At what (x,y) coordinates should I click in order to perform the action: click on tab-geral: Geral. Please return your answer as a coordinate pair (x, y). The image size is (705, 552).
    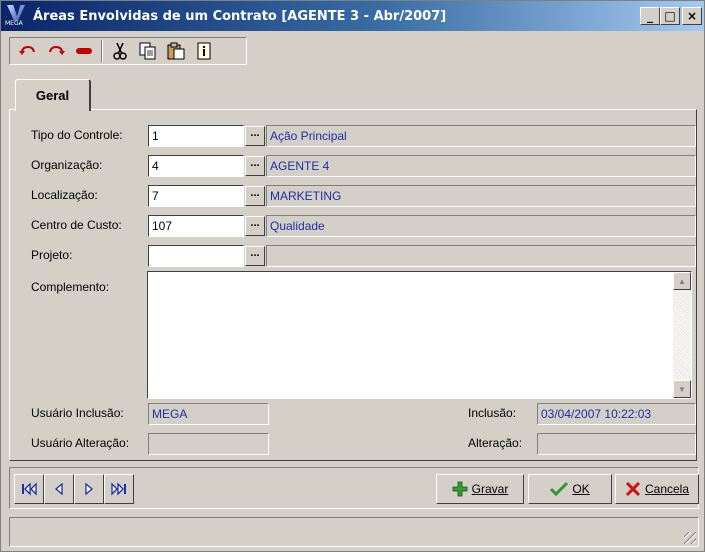
    Looking at the image, I should click on (53, 95).